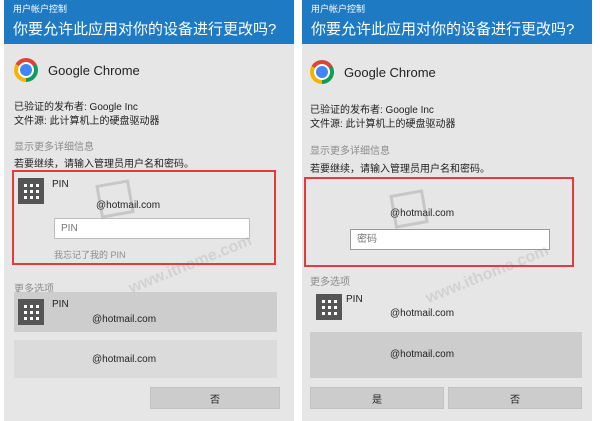  I want to click on pin-input, so click(152, 228).